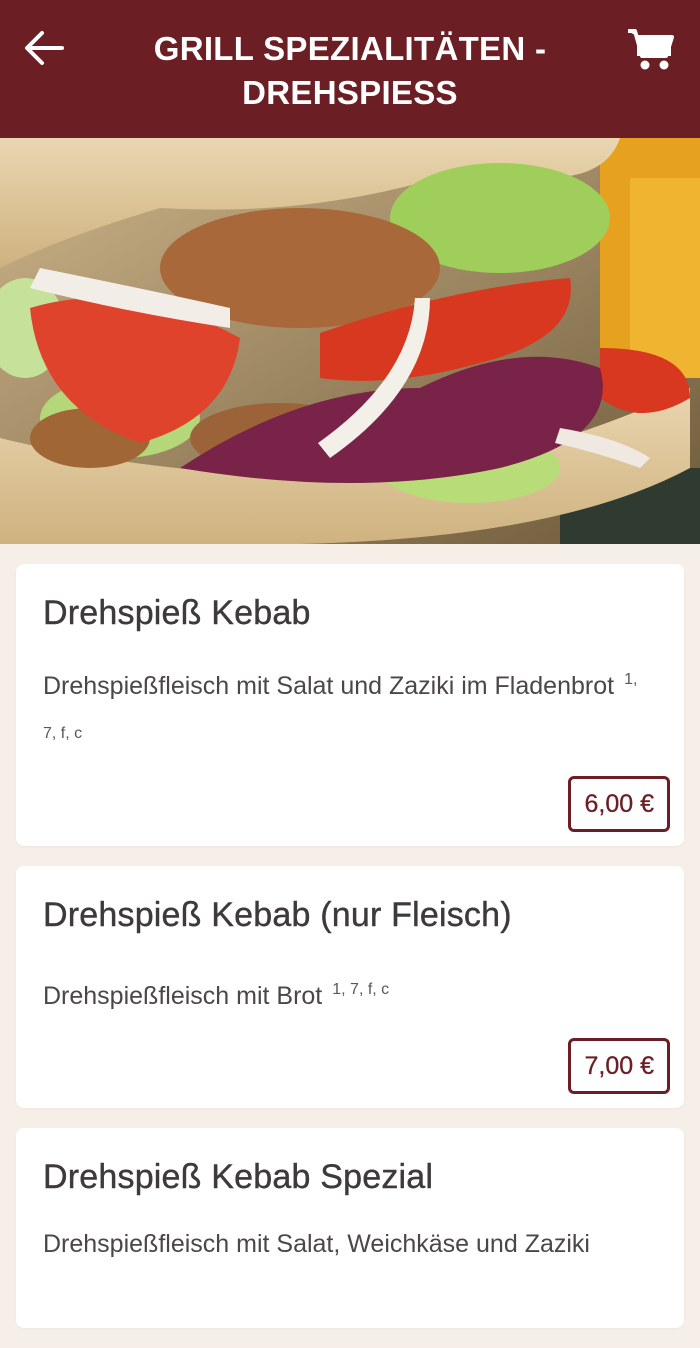  What do you see at coordinates (650, 49) in the screenshot?
I see `shopping-cart-icon` at bounding box center [650, 49].